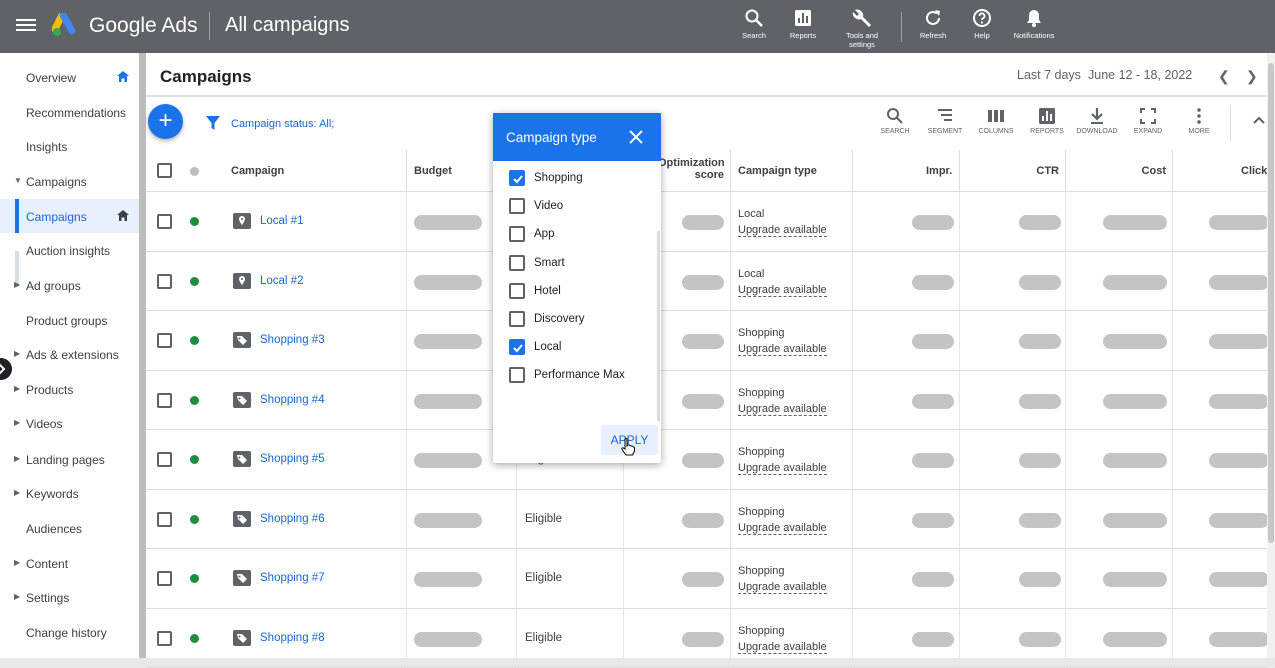 Image resolution: width=1275 pixels, height=668 pixels. What do you see at coordinates (70, 389) in the screenshot?
I see `sidebar-item-products: ▶ Products` at bounding box center [70, 389].